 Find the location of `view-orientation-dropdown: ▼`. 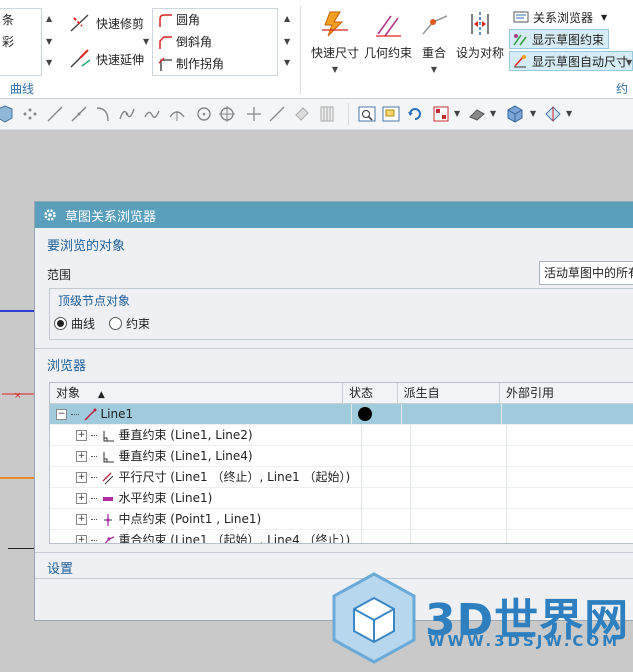

view-orientation-dropdown: ▼ is located at coordinates (493, 113).